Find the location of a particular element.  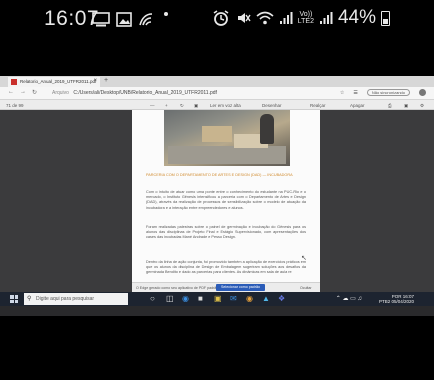

gallery-icon is located at coordinates (124, 19).